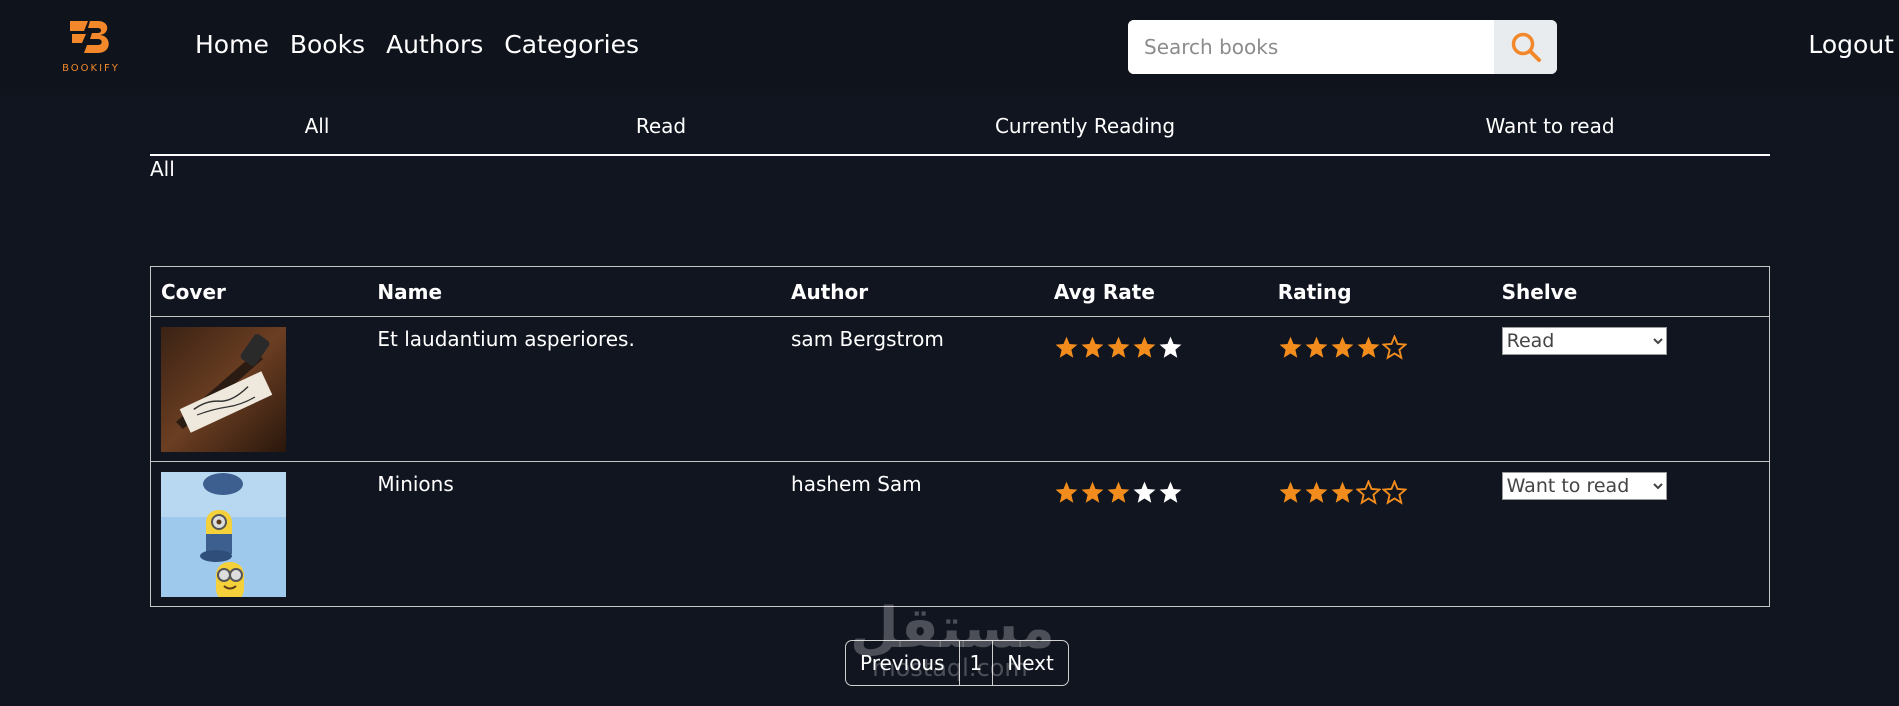  I want to click on bookify-logo: BOOKIFY, so click(91, 47).